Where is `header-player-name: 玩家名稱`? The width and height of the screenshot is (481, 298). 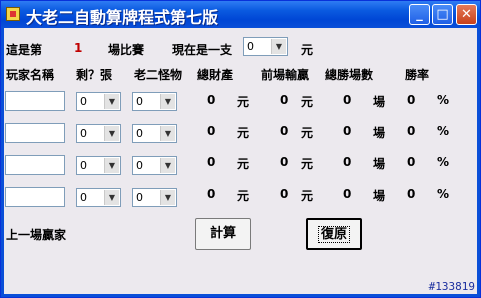
header-player-name: 玩家名稱 is located at coordinates (30, 75).